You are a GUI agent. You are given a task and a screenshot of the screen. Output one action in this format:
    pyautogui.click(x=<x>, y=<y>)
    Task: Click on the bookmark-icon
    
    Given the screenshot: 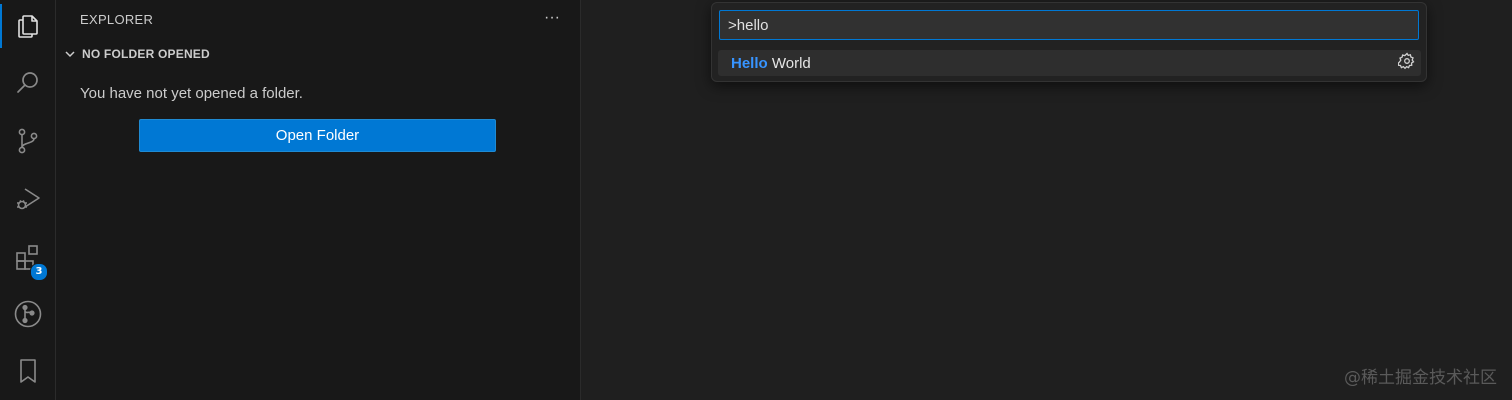 What is the action you would take?
    pyautogui.click(x=28, y=371)
    